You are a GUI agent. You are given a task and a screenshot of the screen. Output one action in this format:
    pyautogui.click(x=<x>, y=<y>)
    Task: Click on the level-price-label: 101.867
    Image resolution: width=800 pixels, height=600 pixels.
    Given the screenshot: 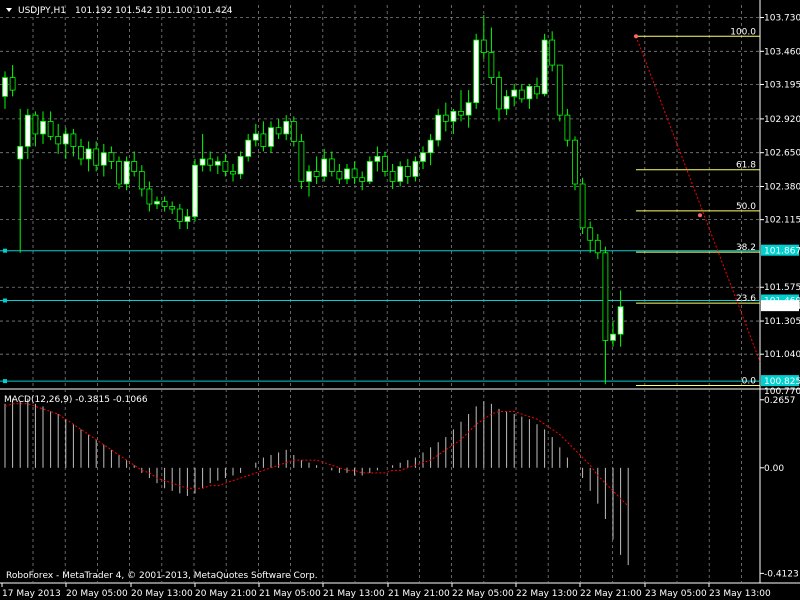 What is the action you would take?
    pyautogui.click(x=782, y=252)
    